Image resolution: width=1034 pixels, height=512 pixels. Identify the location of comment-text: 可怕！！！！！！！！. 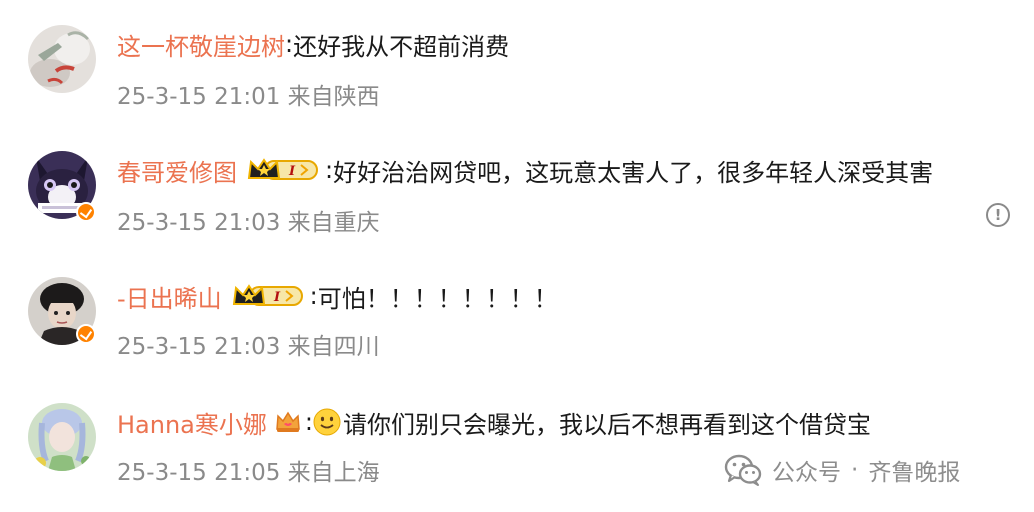
(437, 298).